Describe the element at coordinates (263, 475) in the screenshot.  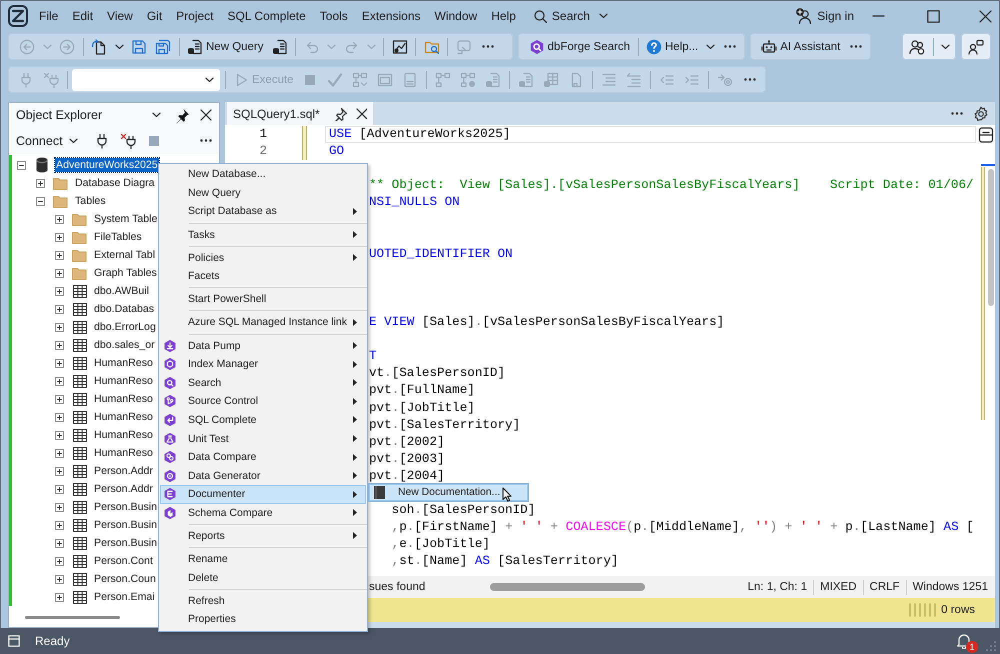
I see `menu-item: Data Generator` at that location.